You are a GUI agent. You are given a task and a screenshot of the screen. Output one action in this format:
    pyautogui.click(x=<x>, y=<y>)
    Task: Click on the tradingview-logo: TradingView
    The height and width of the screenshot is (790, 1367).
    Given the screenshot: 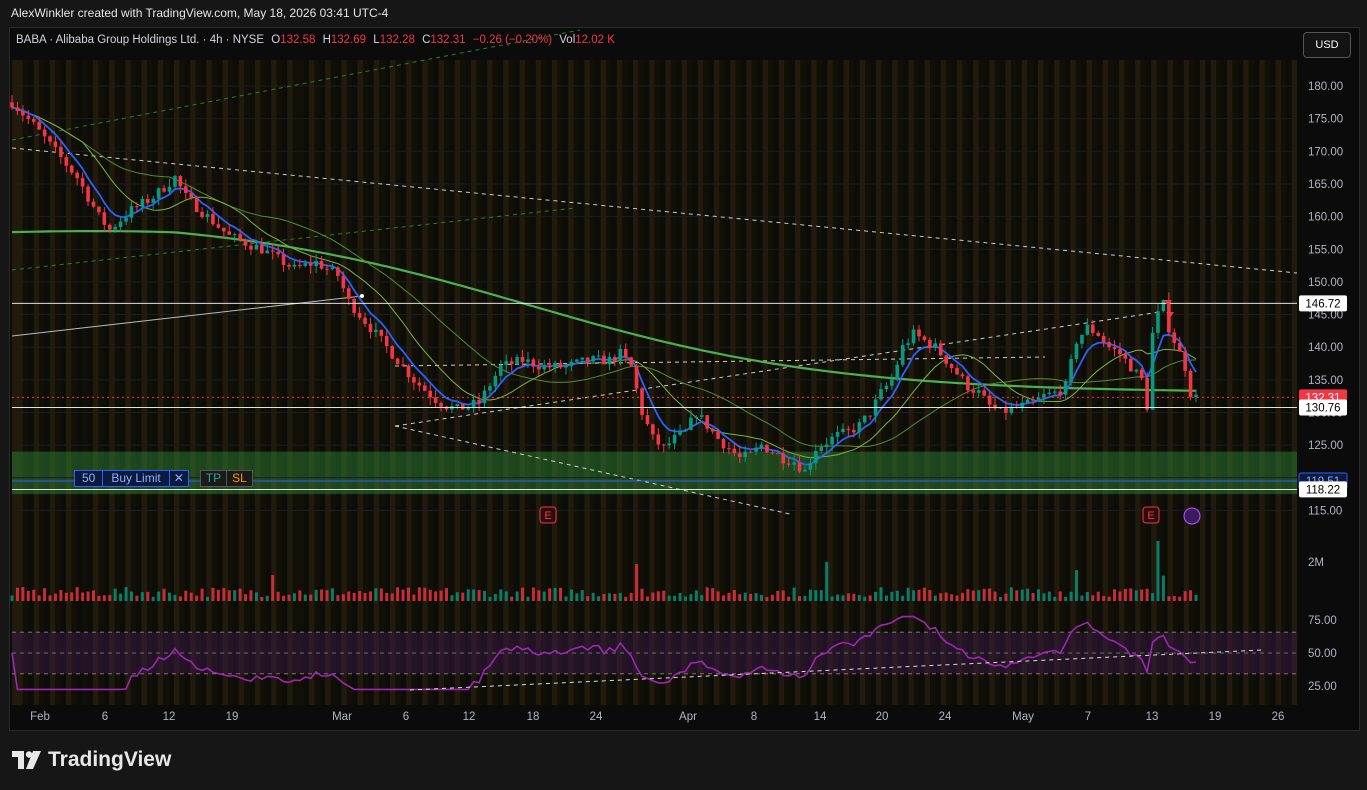 What is the action you would take?
    pyautogui.click(x=91, y=760)
    